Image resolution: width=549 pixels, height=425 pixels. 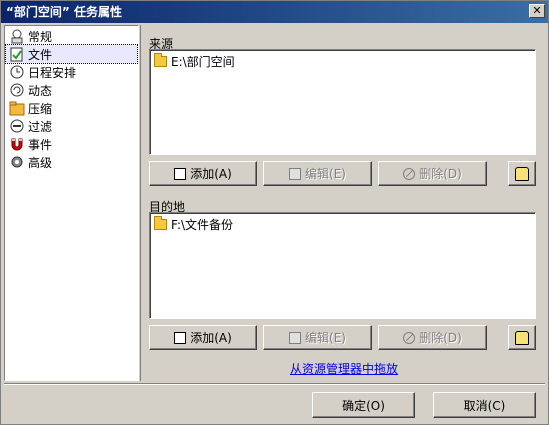 I want to click on sidebar-item-label: 事件, so click(x=40, y=144).